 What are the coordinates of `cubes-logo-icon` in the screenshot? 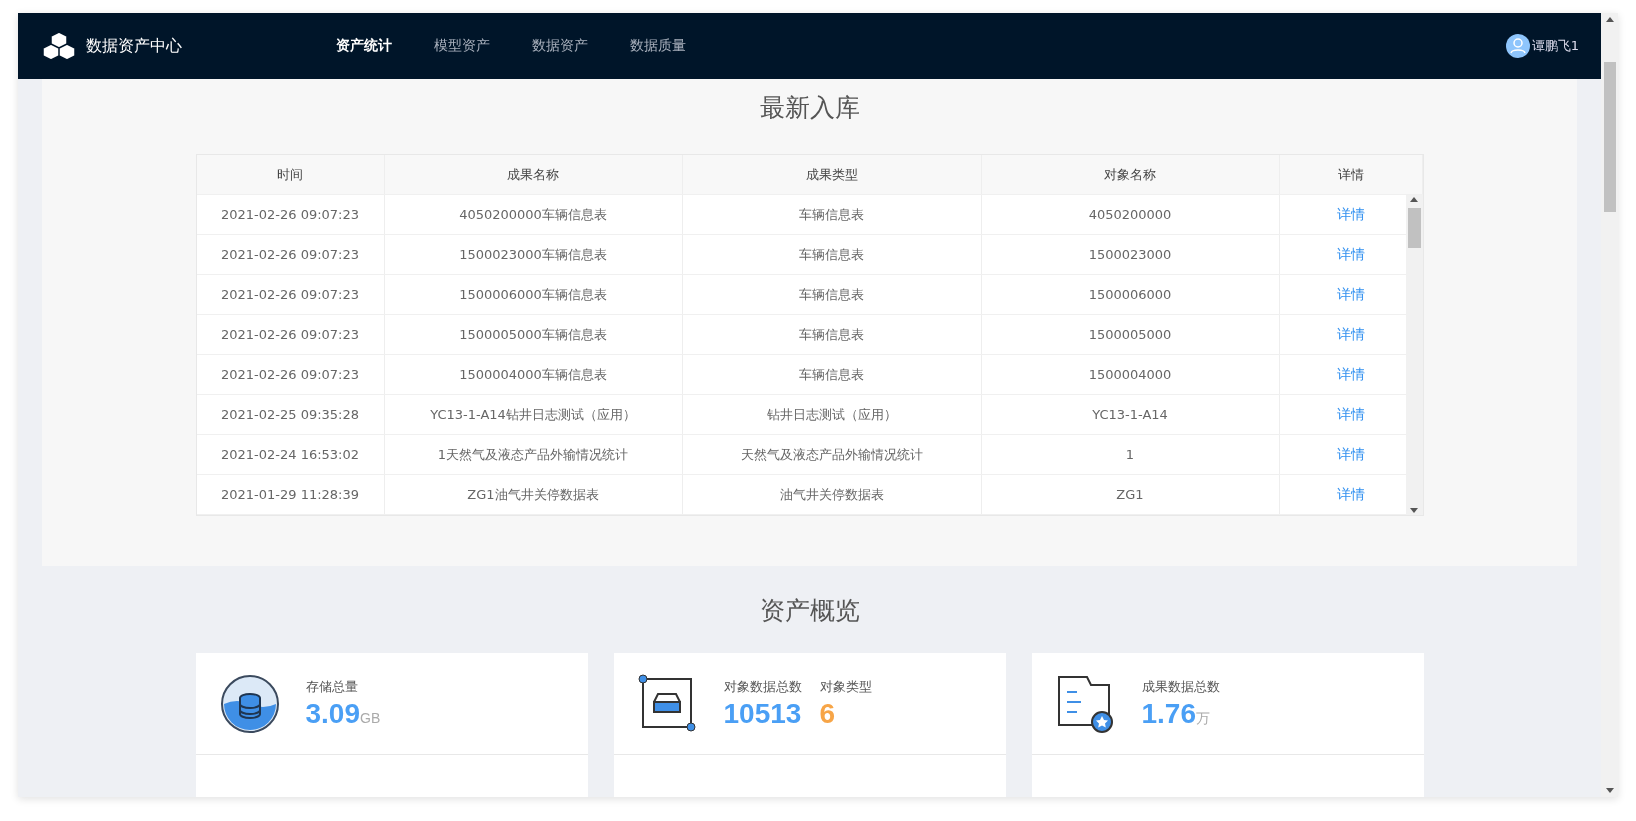 It's located at (59, 46).